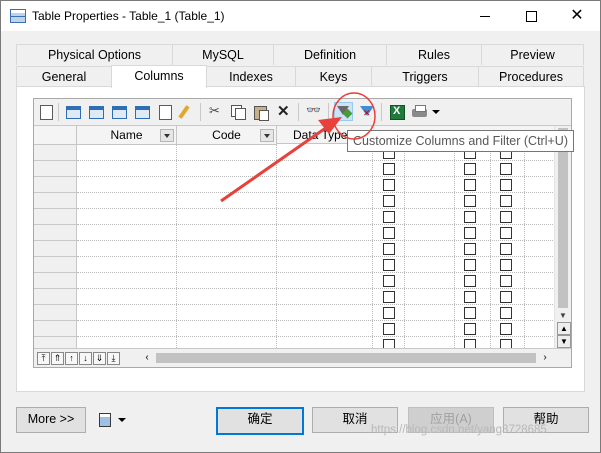  Describe the element at coordinates (419, 111) in the screenshot. I see `print-icon` at that location.